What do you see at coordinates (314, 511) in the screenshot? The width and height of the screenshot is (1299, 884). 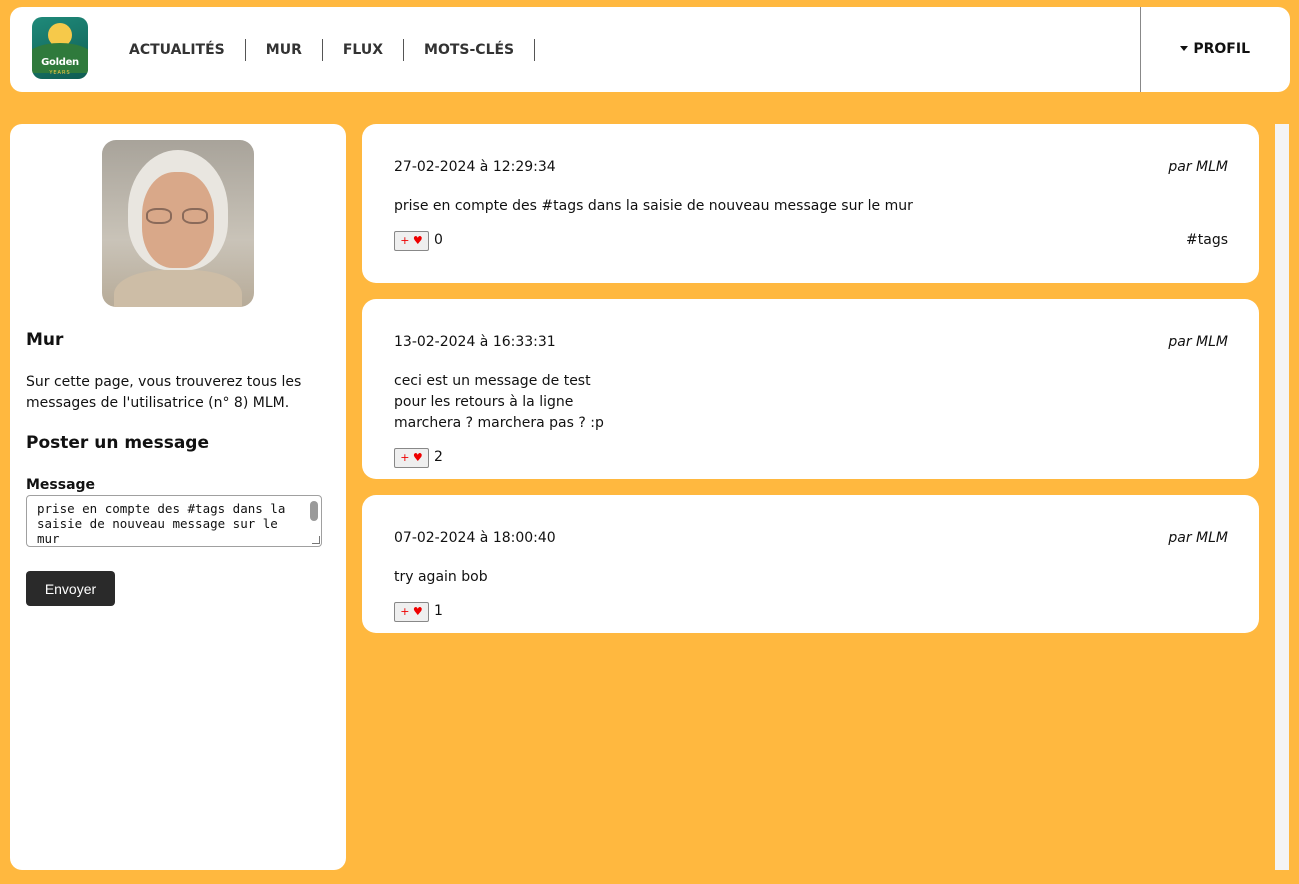 I see `textarea-scrollbar` at bounding box center [314, 511].